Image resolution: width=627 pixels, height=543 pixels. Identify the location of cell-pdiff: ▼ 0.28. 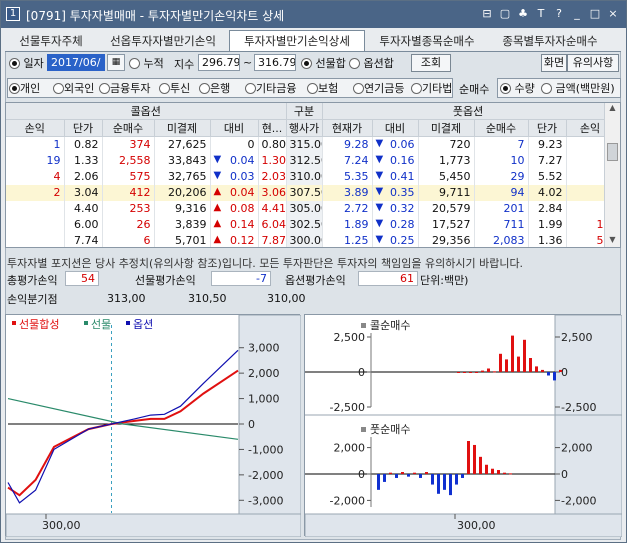
(395, 224).